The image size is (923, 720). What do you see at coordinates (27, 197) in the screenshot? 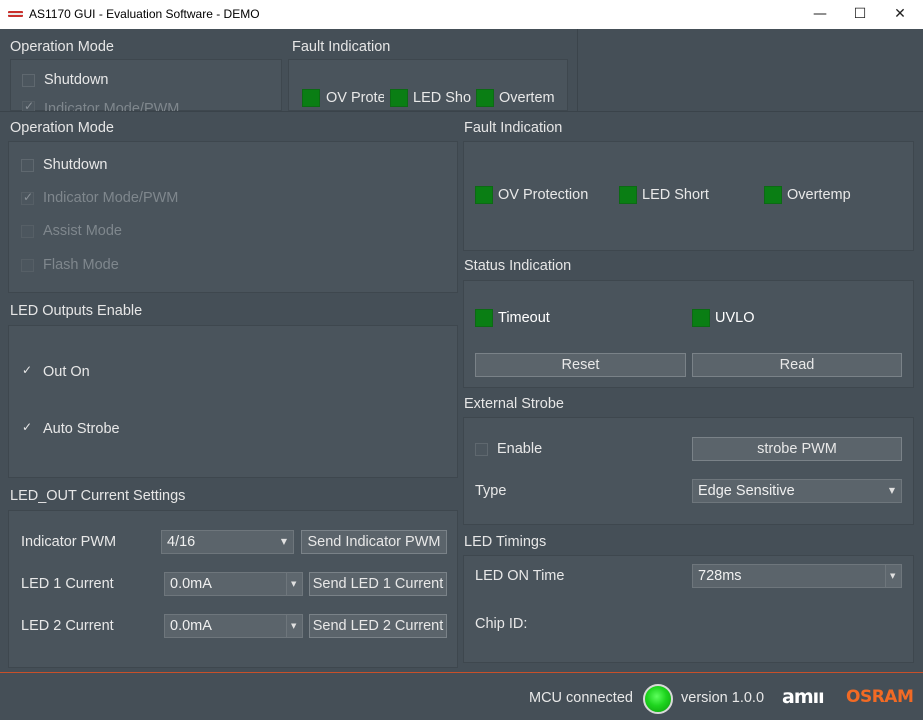
I see `indicator-mode-checkbox` at bounding box center [27, 197].